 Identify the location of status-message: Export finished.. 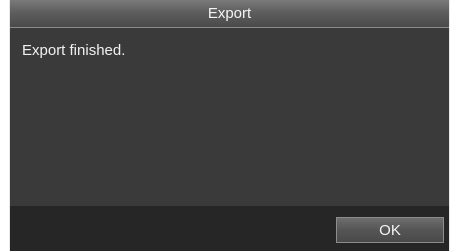
(74, 50).